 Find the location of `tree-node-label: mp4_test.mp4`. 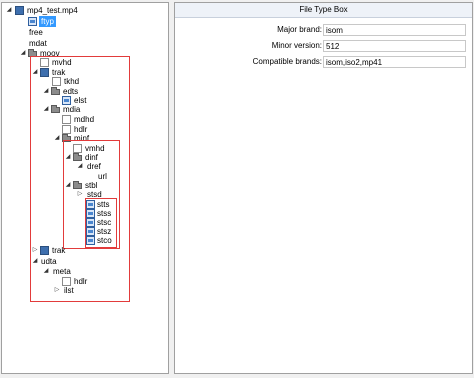

tree-node-label: mp4_test.mp4 is located at coordinates (52, 10).